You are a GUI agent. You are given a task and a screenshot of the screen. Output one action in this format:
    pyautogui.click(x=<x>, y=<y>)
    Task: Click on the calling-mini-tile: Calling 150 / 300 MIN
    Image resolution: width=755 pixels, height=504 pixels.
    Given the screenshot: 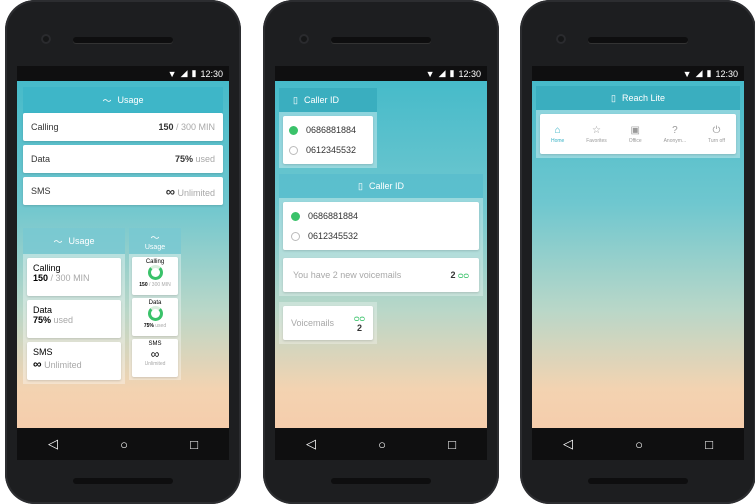 What is the action you would take?
    pyautogui.click(x=155, y=276)
    